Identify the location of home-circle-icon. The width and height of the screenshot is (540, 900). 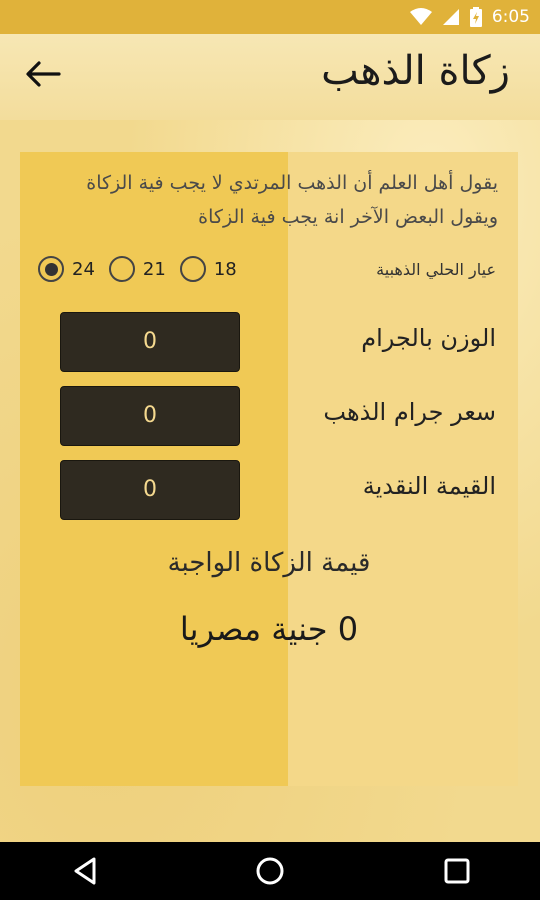
(270, 874).